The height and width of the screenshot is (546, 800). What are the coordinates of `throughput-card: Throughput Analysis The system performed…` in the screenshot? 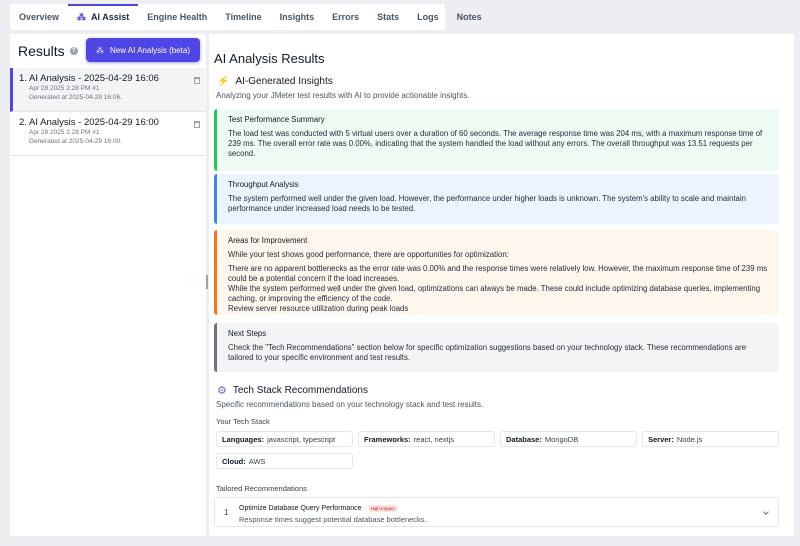 It's located at (496, 199).